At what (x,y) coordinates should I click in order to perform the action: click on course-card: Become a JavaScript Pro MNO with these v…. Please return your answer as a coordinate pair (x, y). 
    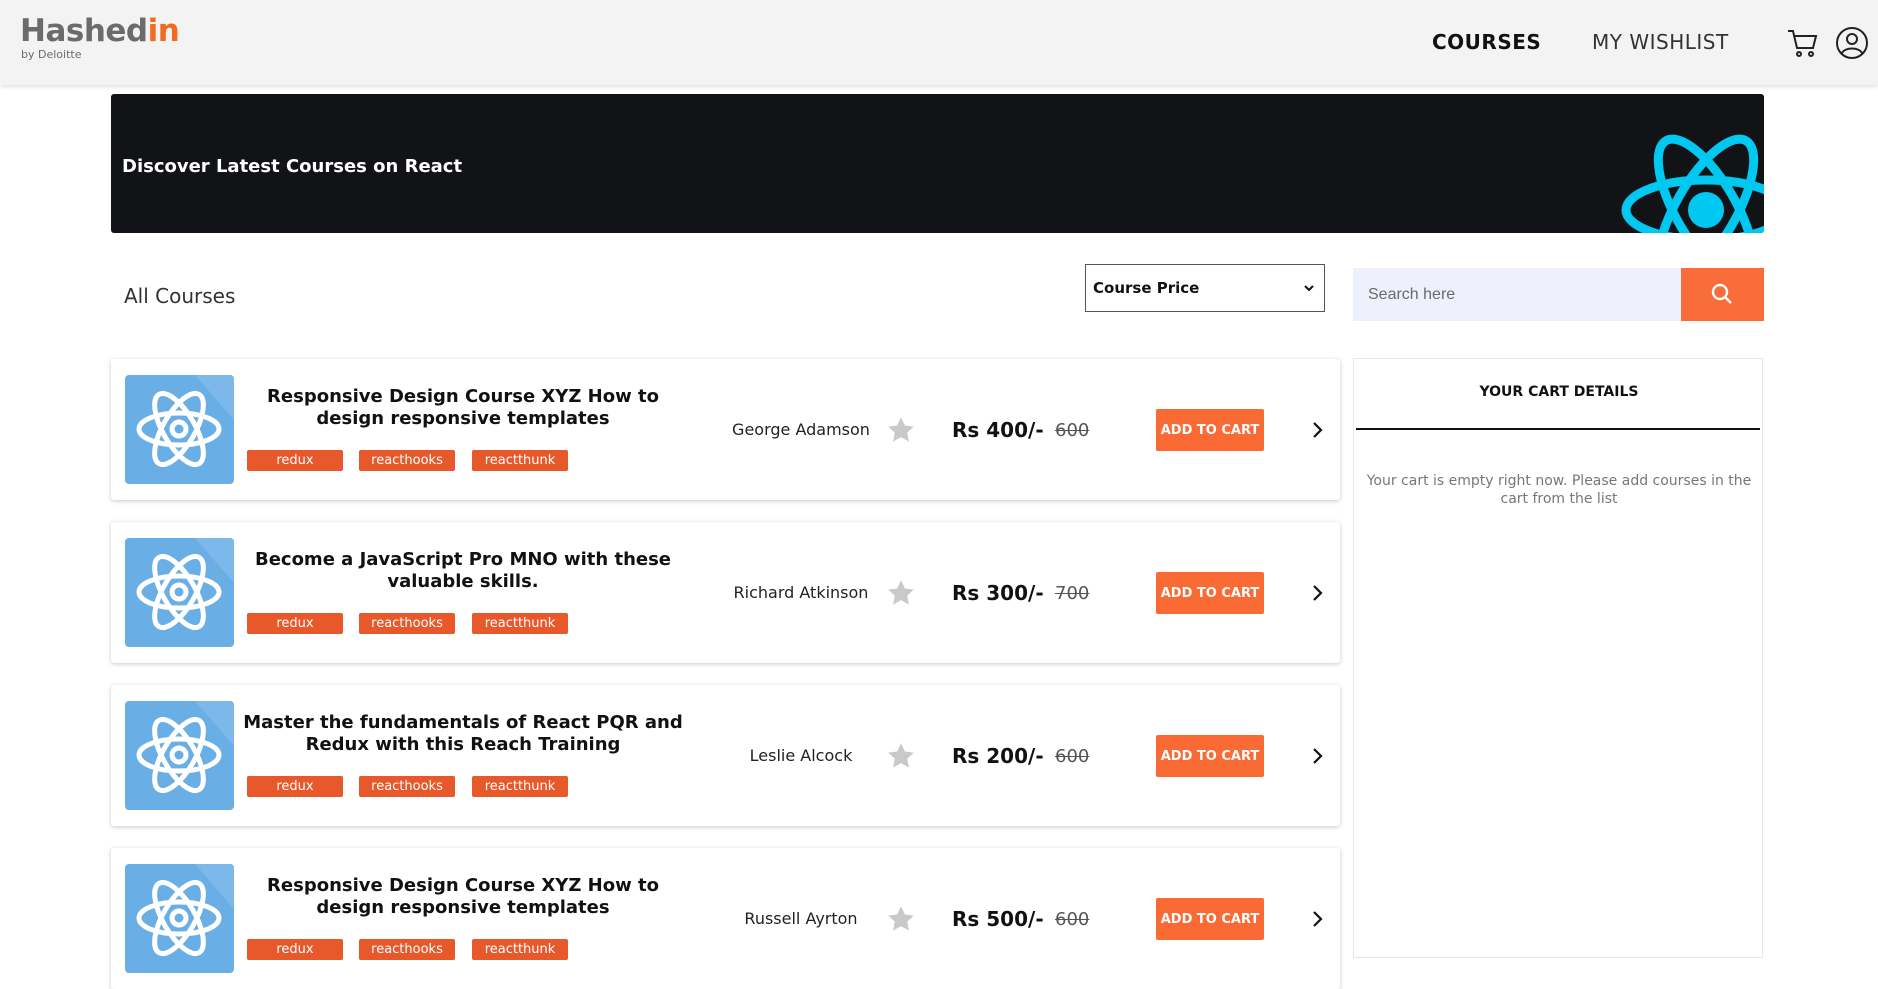
    Looking at the image, I should click on (725, 592).